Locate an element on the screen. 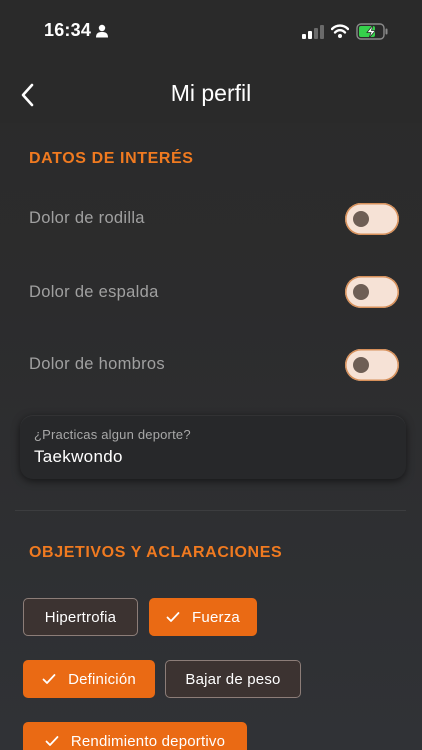 Image resolution: width=422 pixels, height=750 pixels. sport-input: ¿Practicas algun deporte? Taekwondo is located at coordinates (213, 447).